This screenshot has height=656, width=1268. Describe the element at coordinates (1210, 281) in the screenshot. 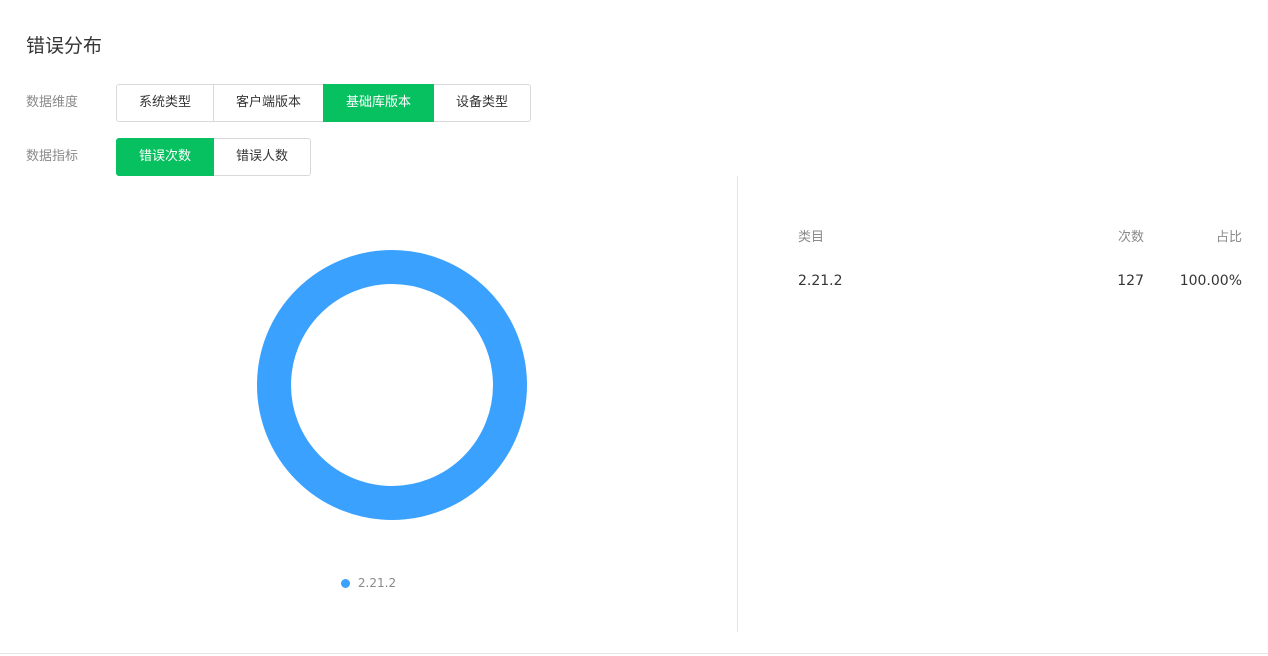

I see `row-ratio: 100.00%` at that location.